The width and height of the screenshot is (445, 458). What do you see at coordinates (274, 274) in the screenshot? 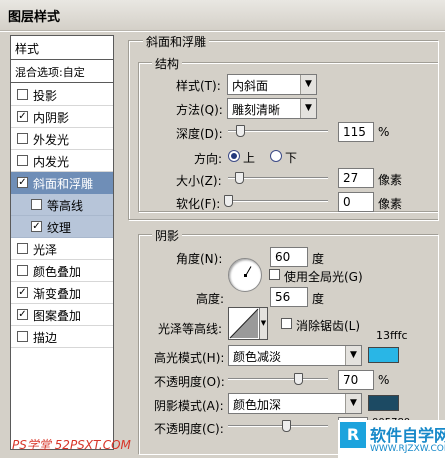
I see `global-light-checkbox` at bounding box center [274, 274].